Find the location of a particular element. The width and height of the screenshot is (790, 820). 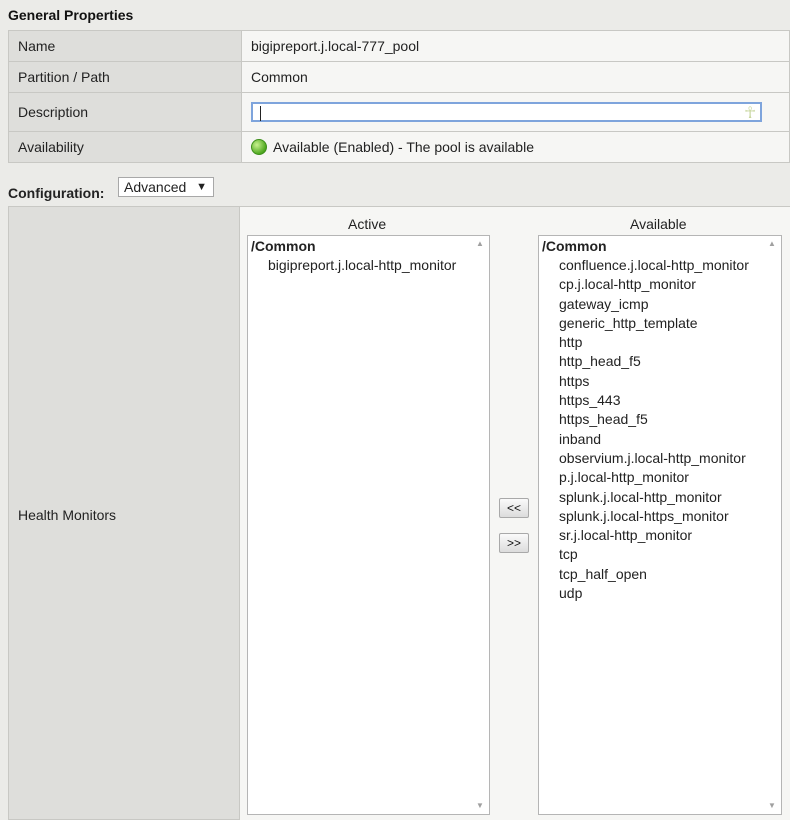

partition-label: Partition / Path is located at coordinates (125, 77).